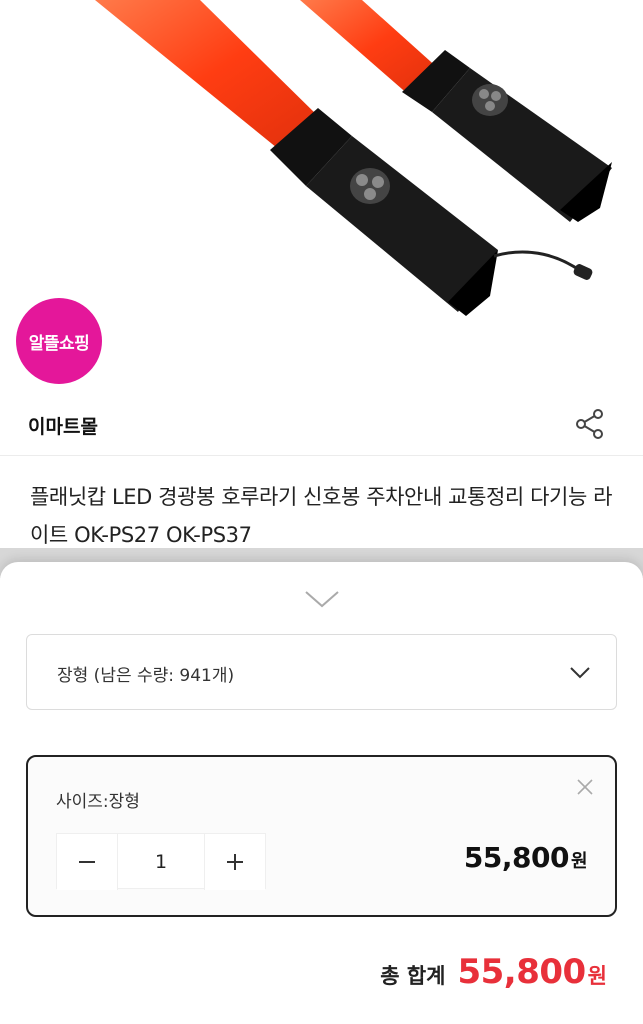  I want to click on total-price: 55,800, so click(521, 972).